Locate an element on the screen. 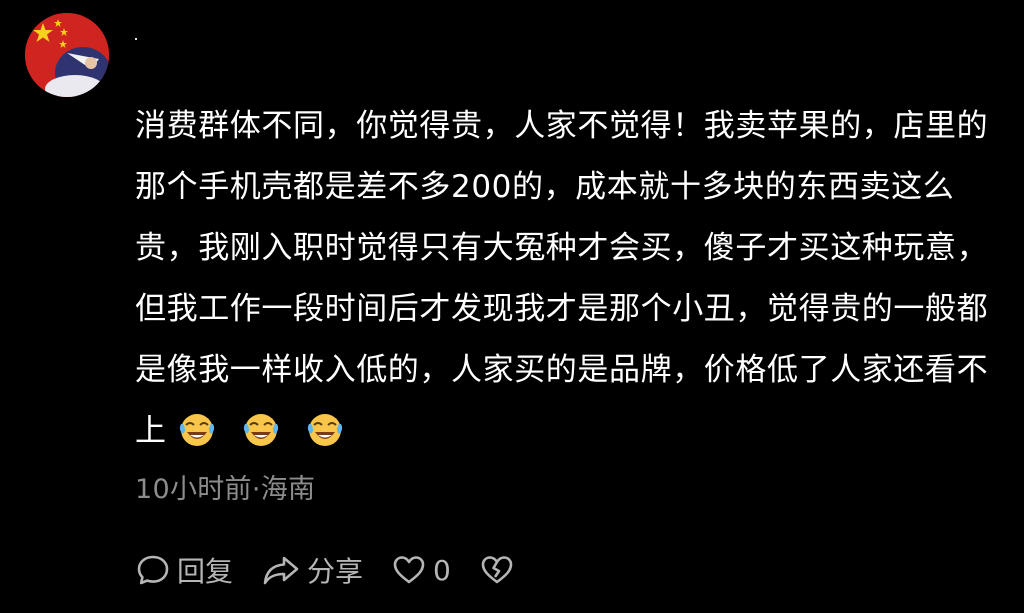  avatar-flag-icon is located at coordinates (67, 55).